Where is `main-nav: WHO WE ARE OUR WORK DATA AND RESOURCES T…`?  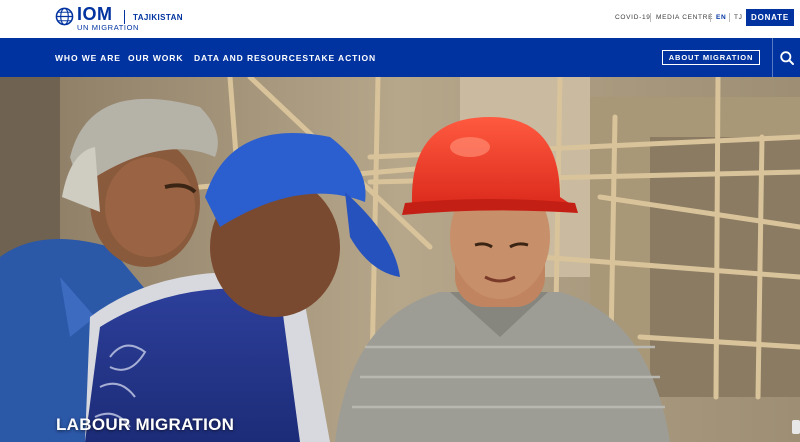 main-nav: WHO WE ARE OUR WORK DATA AND RESOURCES T… is located at coordinates (400, 57).